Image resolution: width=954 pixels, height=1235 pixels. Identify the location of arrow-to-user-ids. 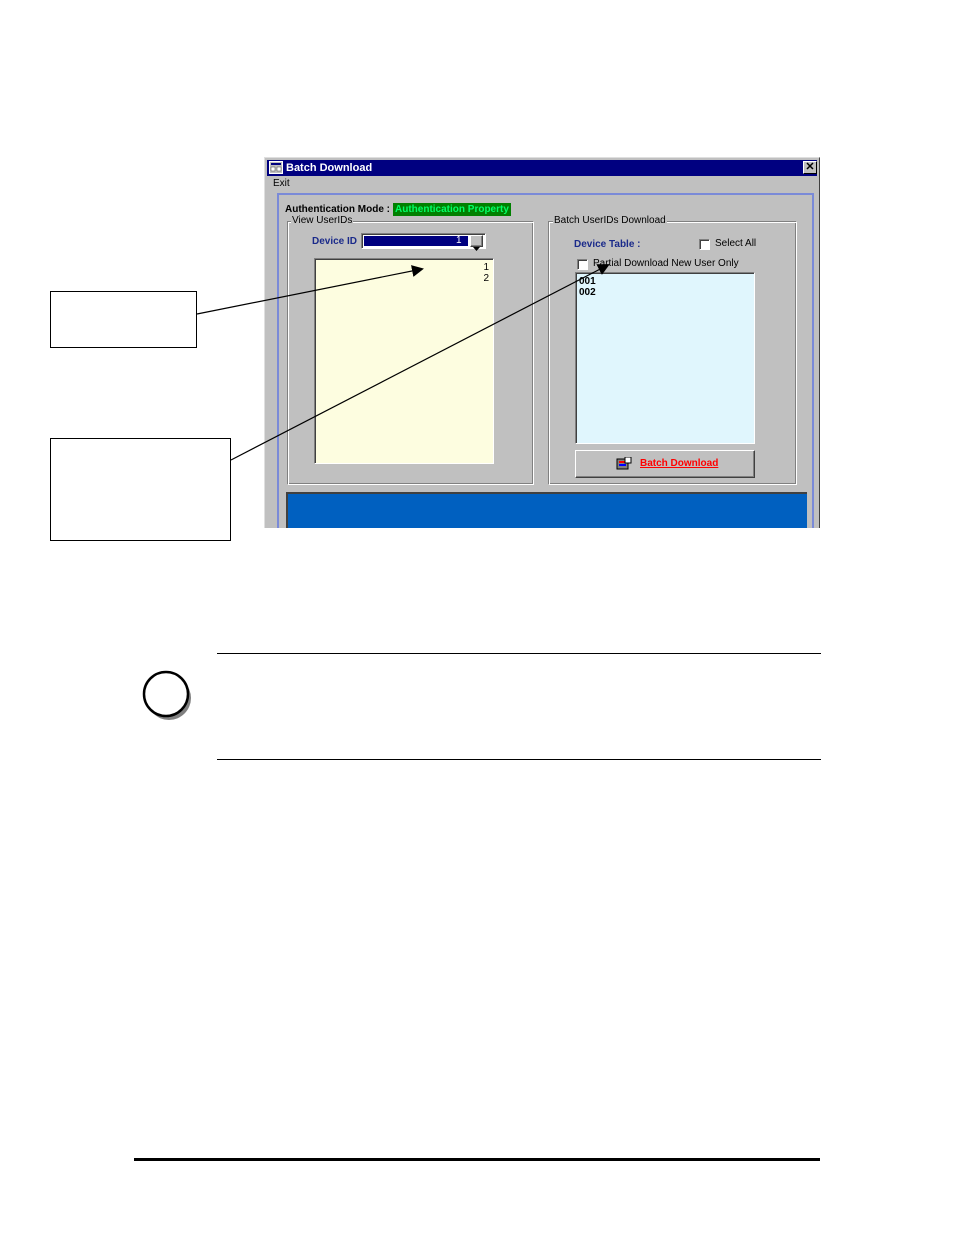
(310, 290).